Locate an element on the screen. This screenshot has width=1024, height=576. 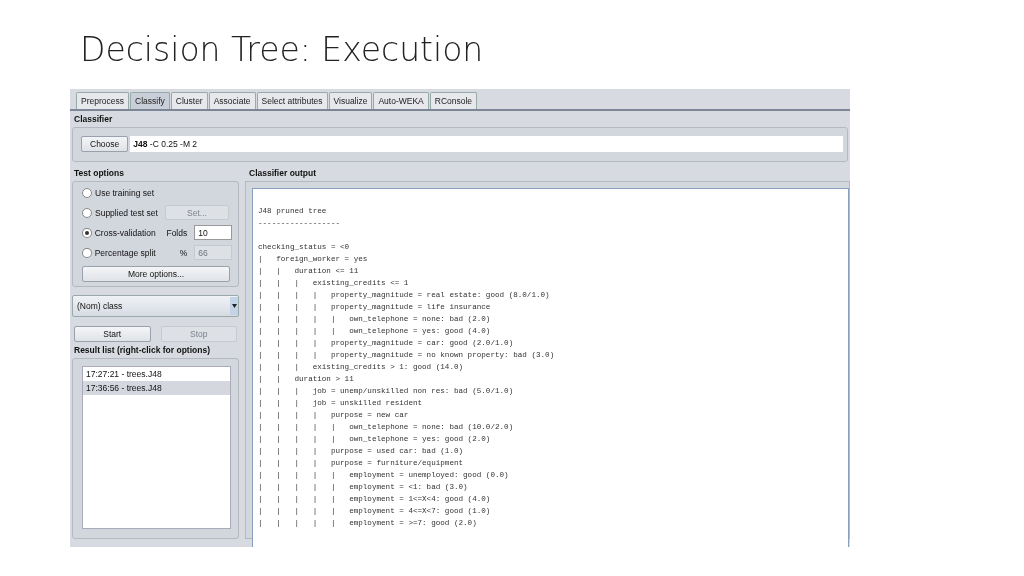
input-field: 10 is located at coordinates (213, 232).